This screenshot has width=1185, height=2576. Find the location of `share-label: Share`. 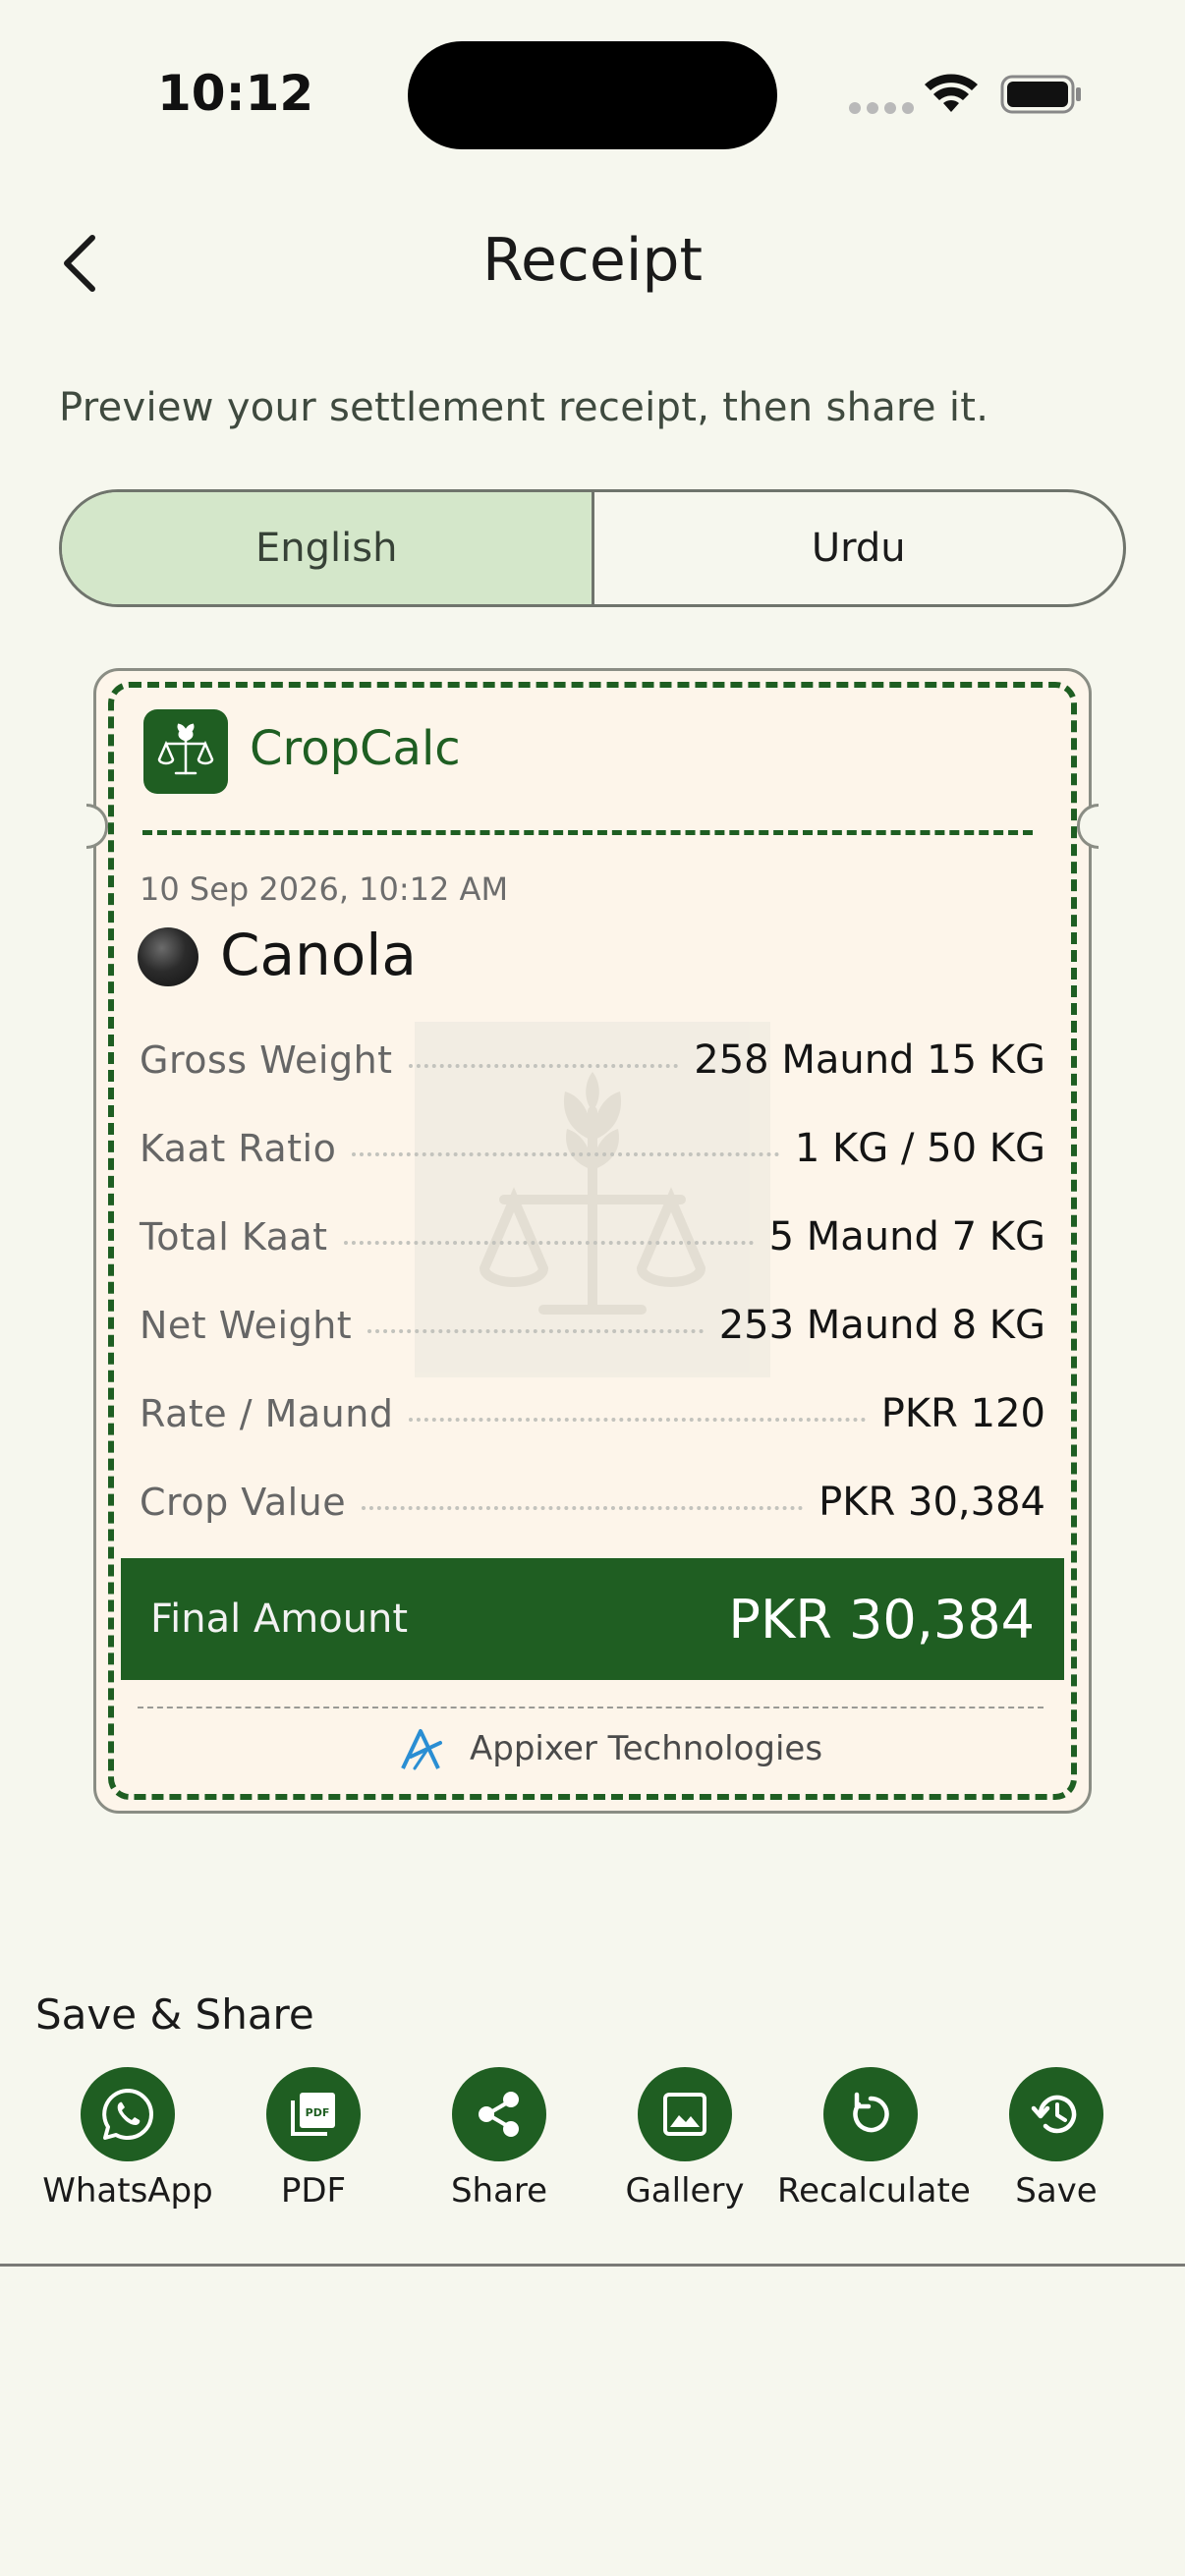

share-label: Share is located at coordinates (499, 2191).